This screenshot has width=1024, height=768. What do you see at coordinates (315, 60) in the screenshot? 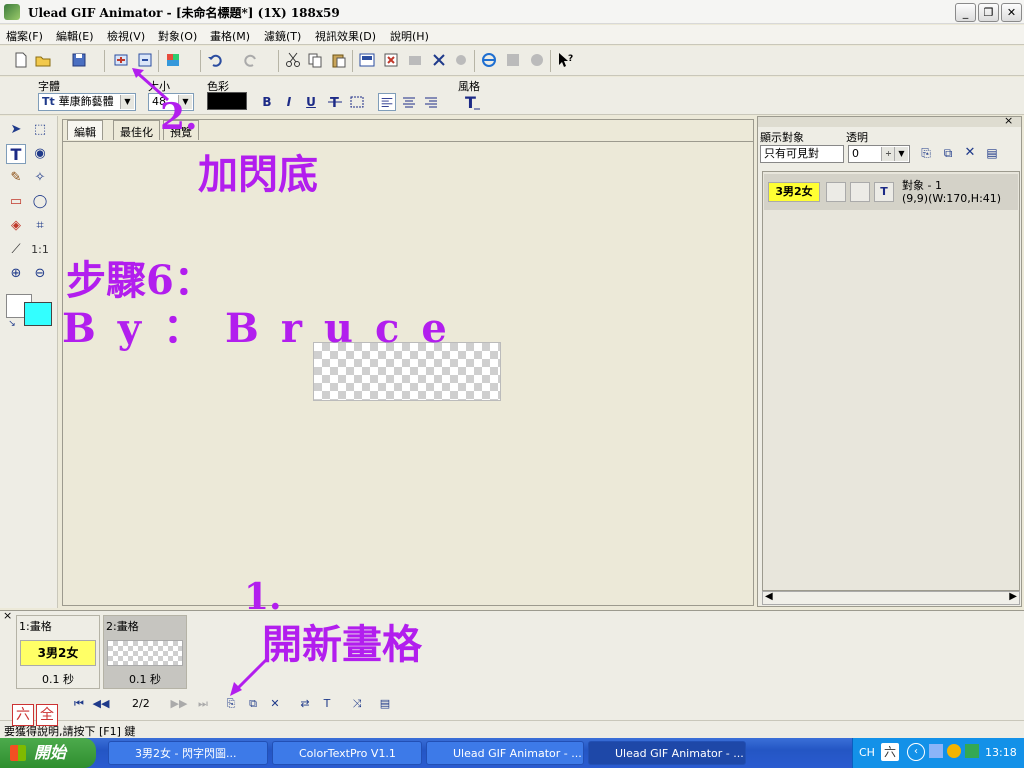
I see `copy-icon` at bounding box center [315, 60].